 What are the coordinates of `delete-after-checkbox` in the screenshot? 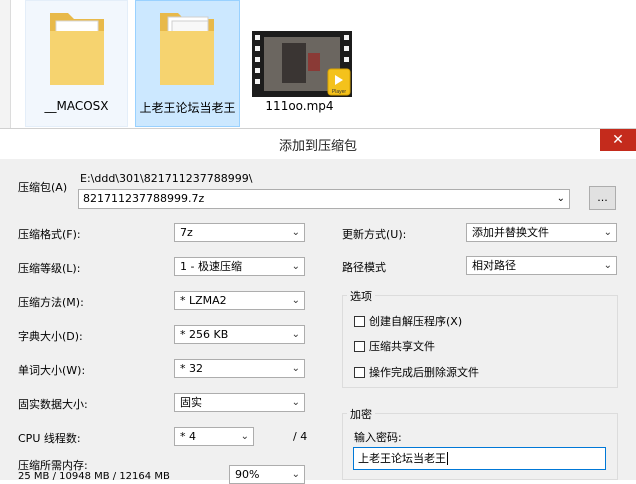 It's located at (359, 372).